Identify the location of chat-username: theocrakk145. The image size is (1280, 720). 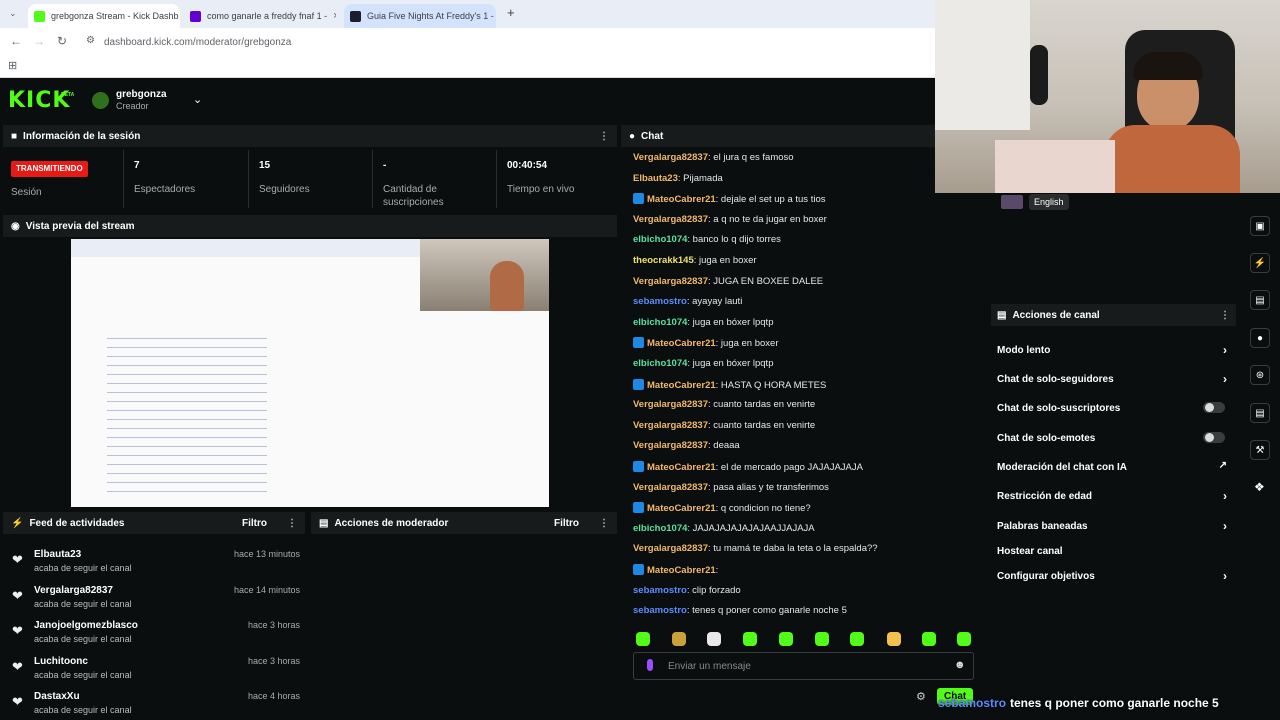
(663, 260).